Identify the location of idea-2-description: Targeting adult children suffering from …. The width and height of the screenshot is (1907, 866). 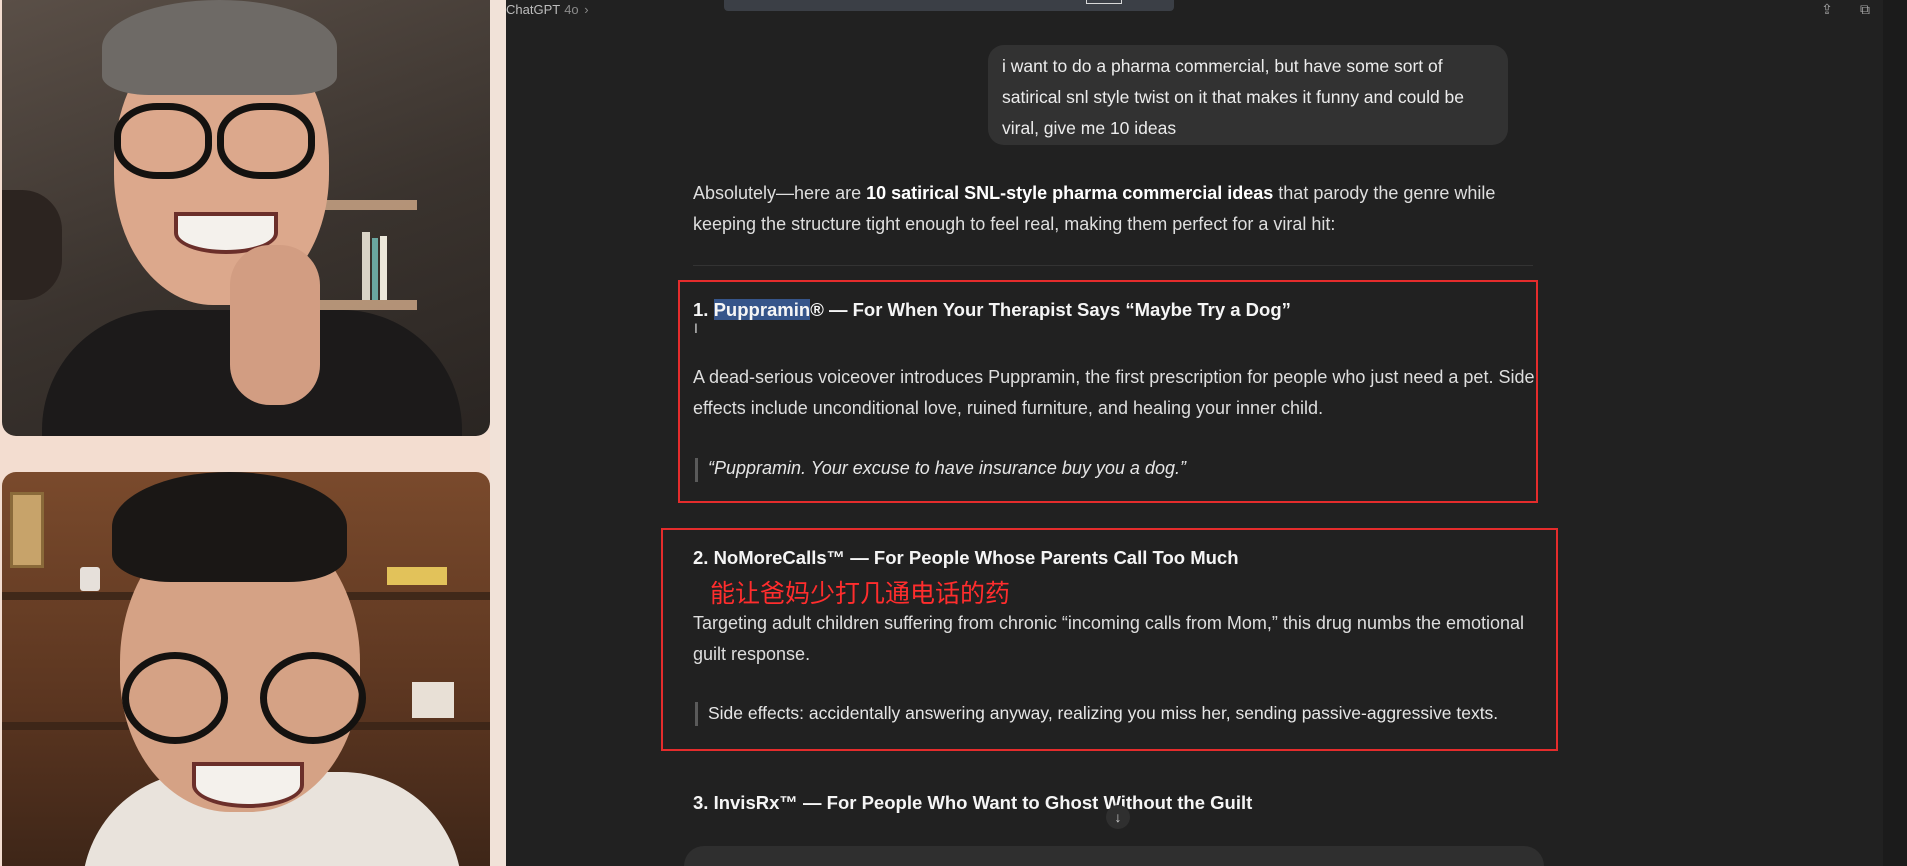
(1109, 638).